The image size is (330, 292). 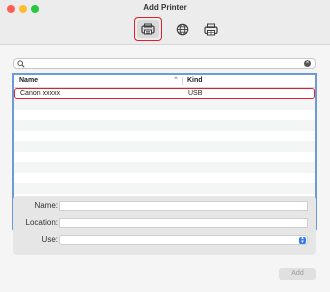 What do you see at coordinates (183, 206) in the screenshot?
I see `name-field` at bounding box center [183, 206].